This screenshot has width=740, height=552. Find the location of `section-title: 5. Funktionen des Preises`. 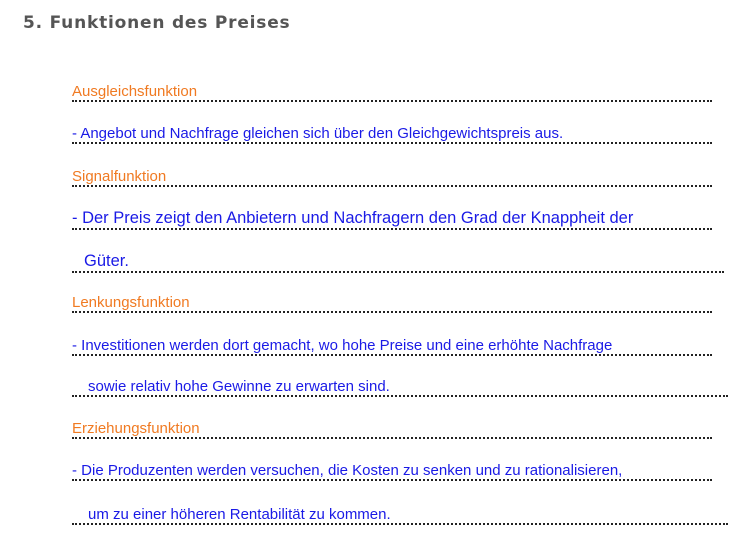

section-title: 5. Funktionen des Preises is located at coordinates (157, 23).